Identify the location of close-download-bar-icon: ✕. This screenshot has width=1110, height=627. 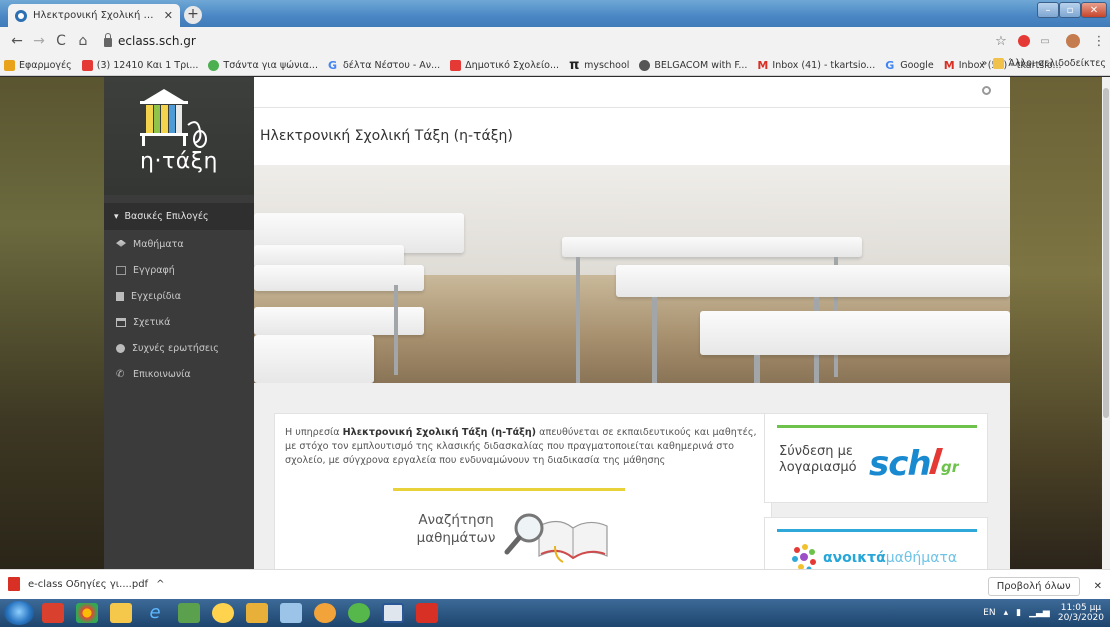
(1098, 586).